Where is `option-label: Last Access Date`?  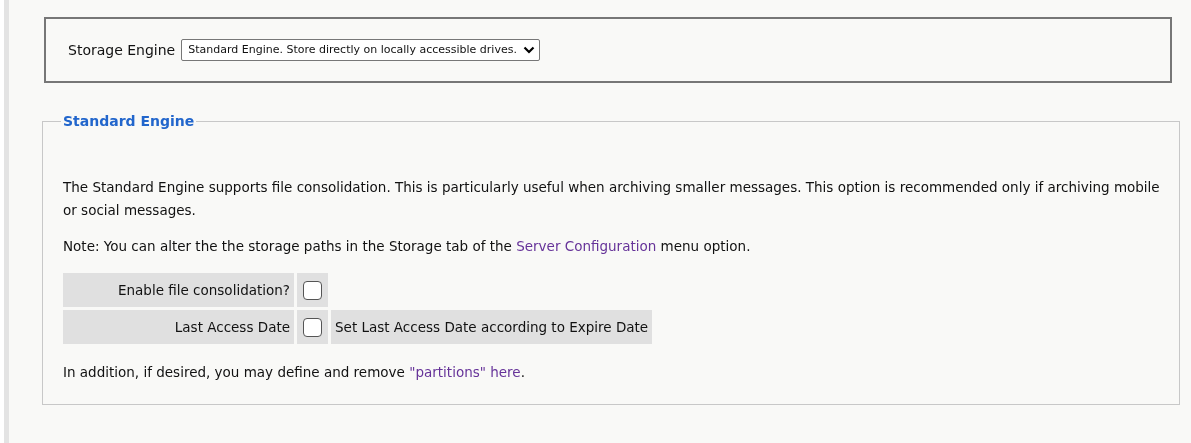 option-label: Last Access Date is located at coordinates (178, 327).